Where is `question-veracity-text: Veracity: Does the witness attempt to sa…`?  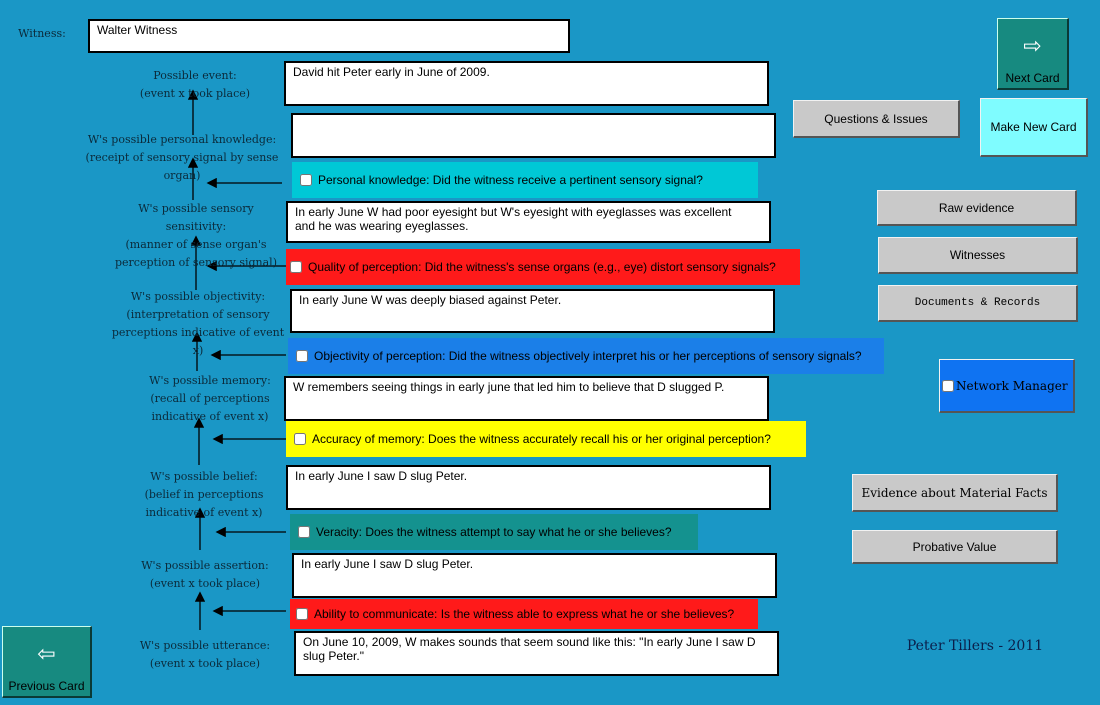 question-veracity-text: Veracity: Does the witness attempt to sa… is located at coordinates (494, 532).